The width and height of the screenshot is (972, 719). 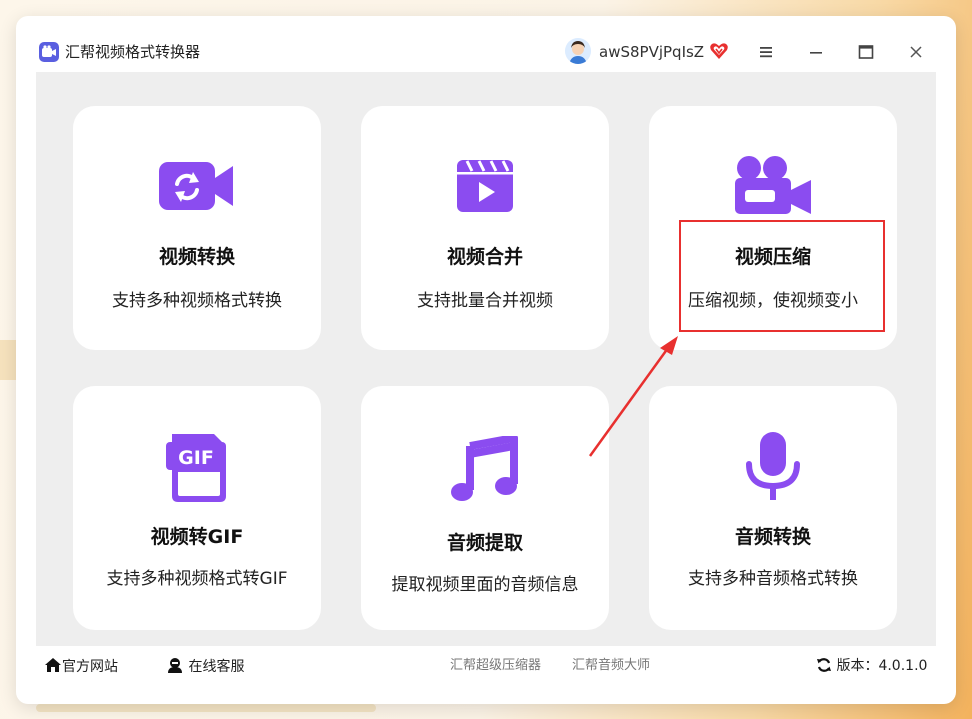 What do you see at coordinates (206, 708) in the screenshot?
I see `background-strip` at bounding box center [206, 708].